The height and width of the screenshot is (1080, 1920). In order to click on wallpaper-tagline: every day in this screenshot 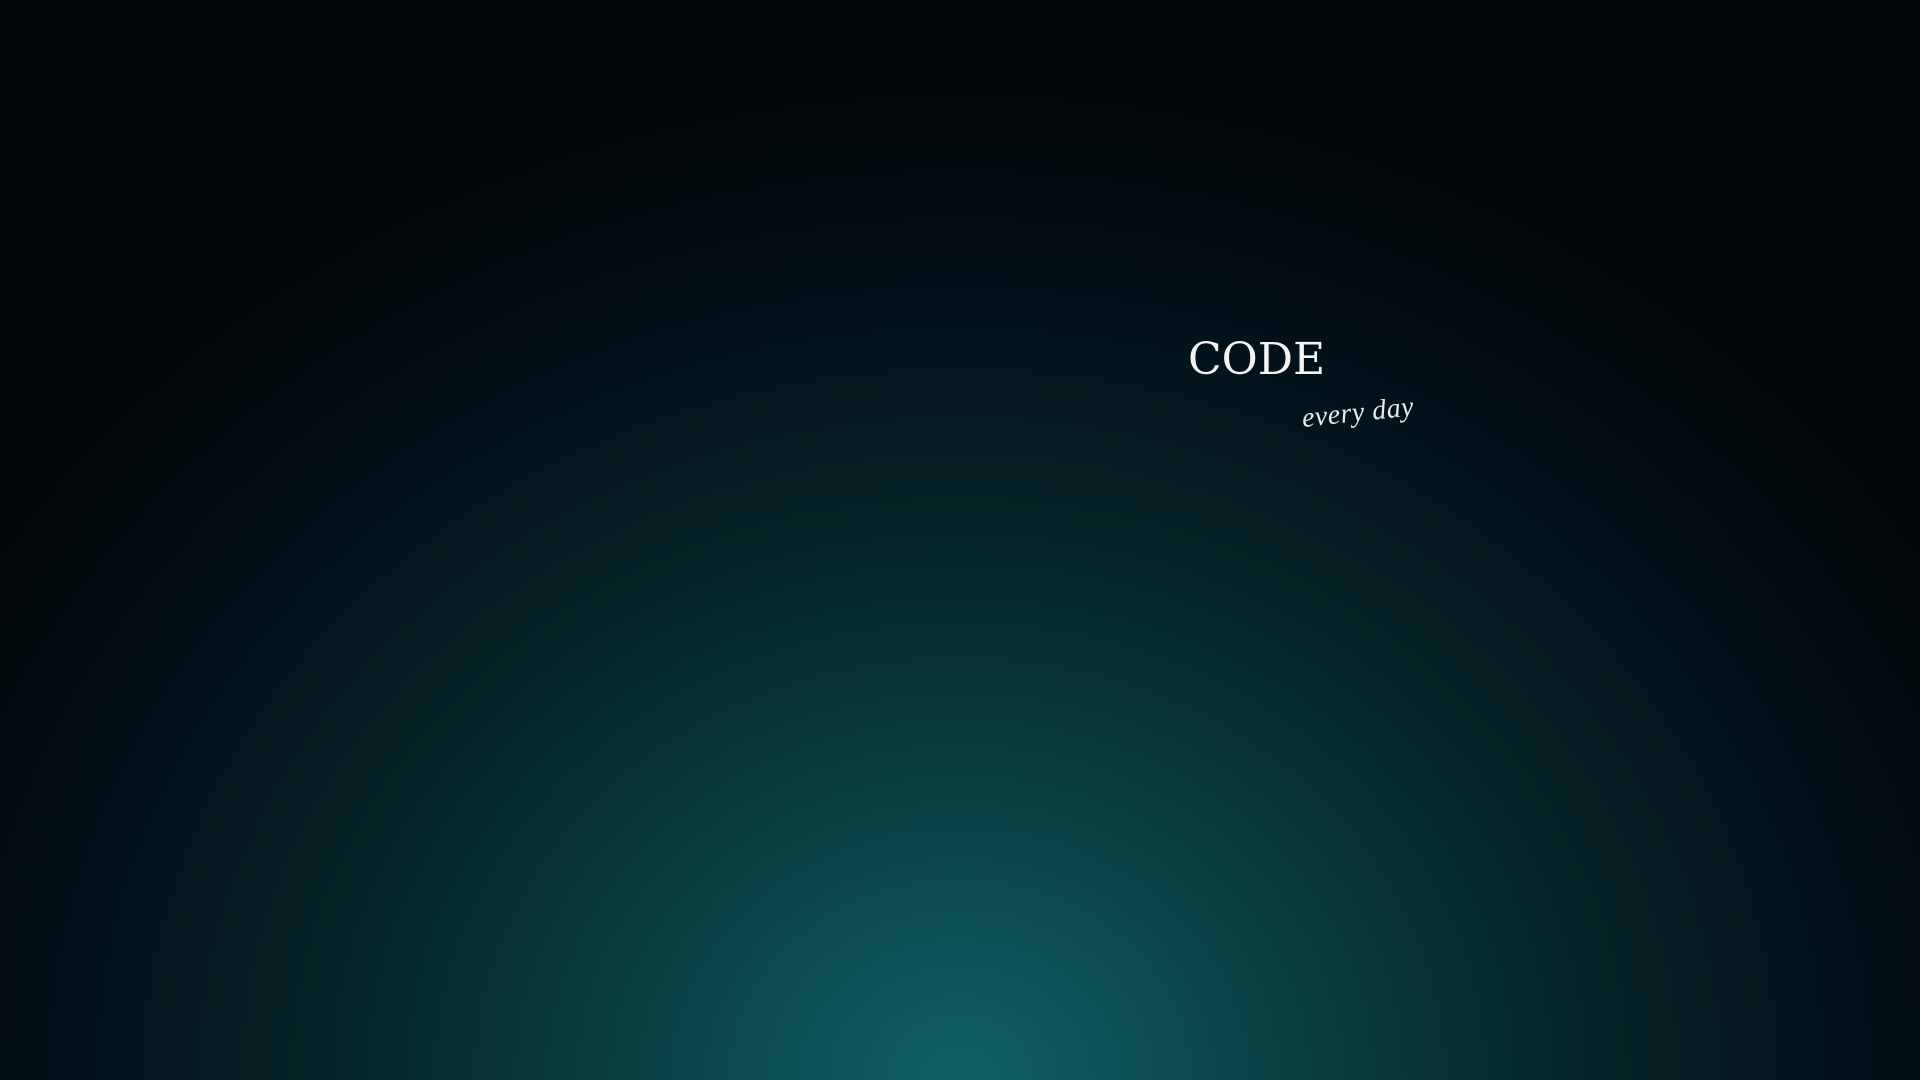, I will do `click(1358, 412)`.